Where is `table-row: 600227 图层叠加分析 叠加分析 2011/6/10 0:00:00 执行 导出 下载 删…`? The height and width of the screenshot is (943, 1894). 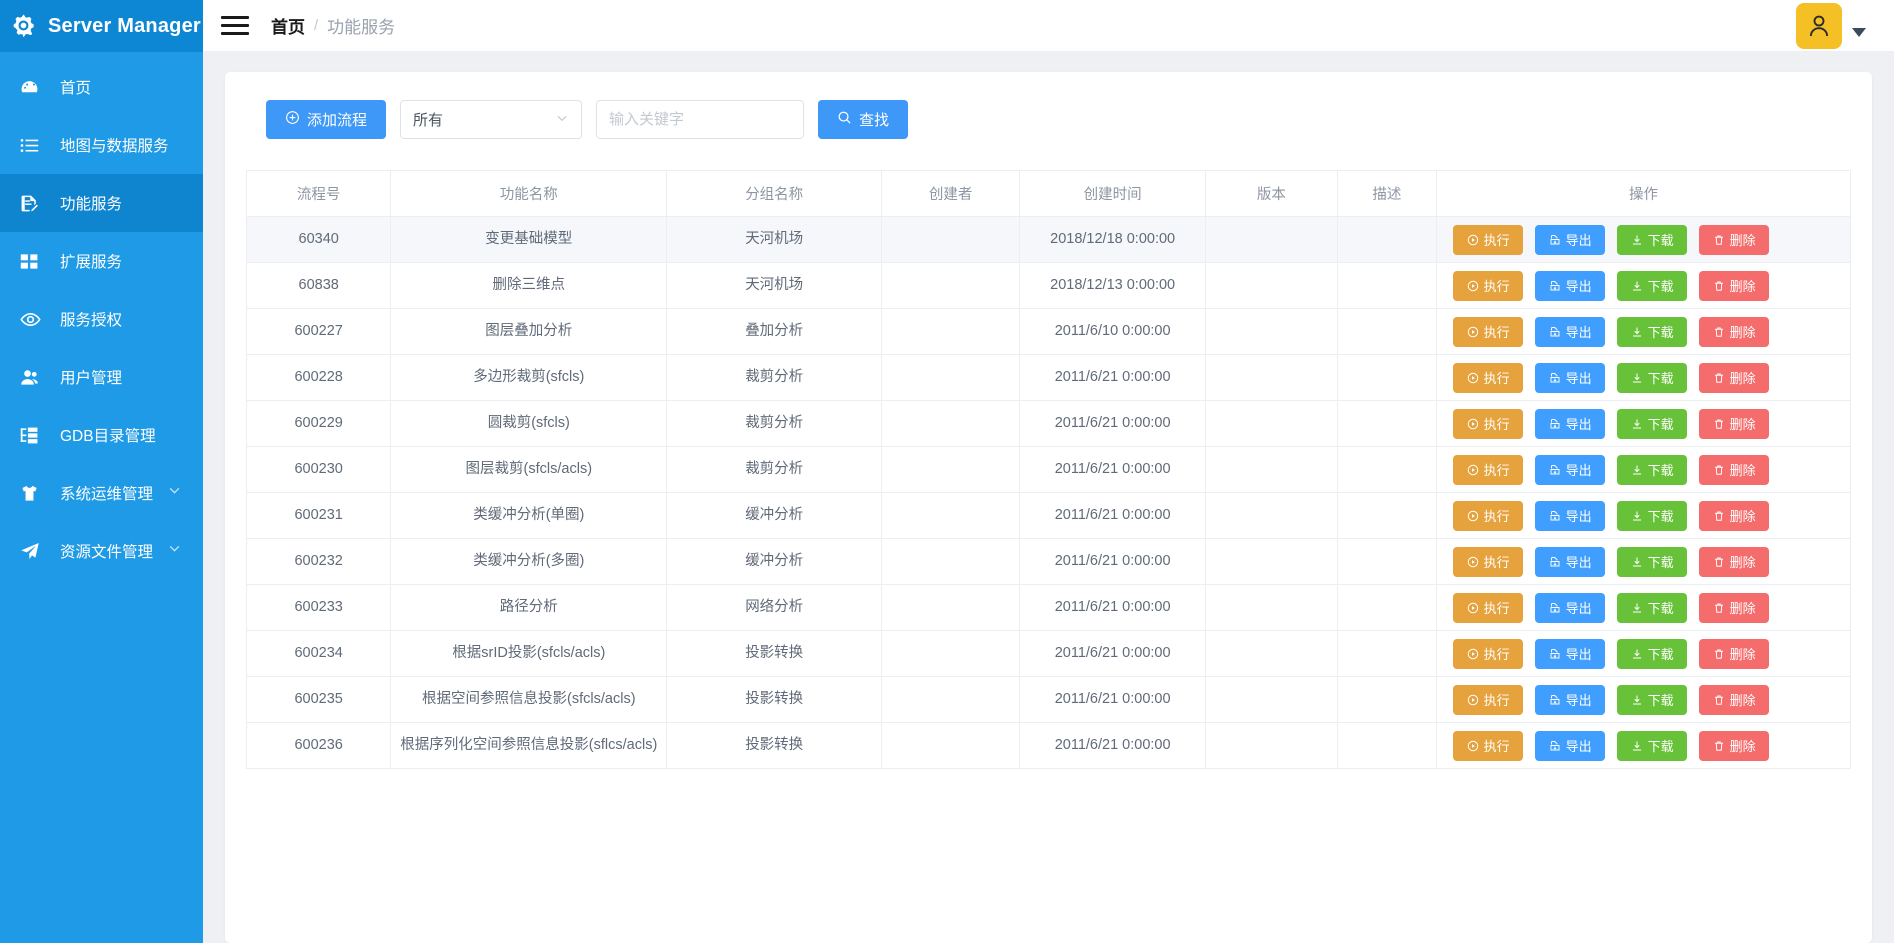
table-row: 600227 图层叠加分析 叠加分析 2011/6/10 0:00:00 执行 导出 下载 删… is located at coordinates (1048, 331).